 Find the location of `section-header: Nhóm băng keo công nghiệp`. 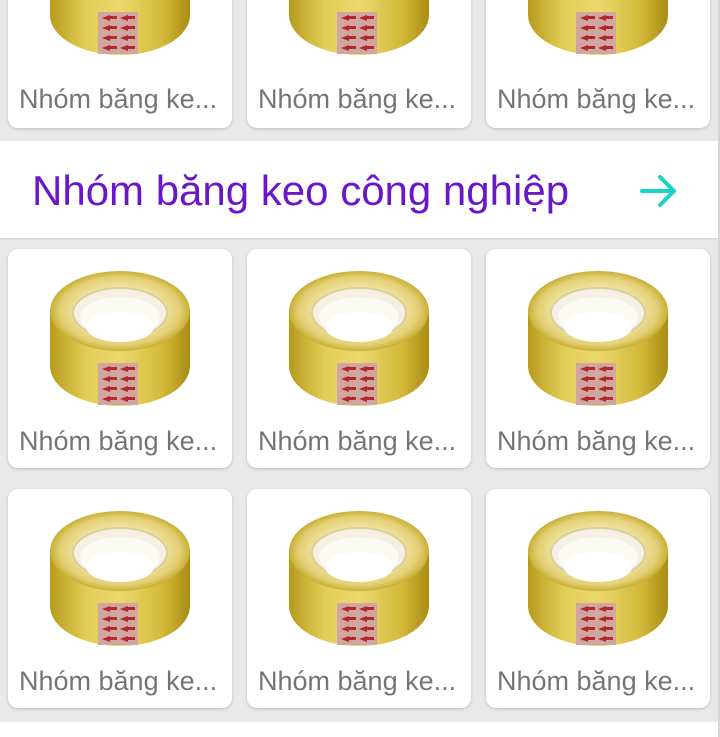

section-header: Nhóm băng keo công nghiệp is located at coordinates (359, 189).